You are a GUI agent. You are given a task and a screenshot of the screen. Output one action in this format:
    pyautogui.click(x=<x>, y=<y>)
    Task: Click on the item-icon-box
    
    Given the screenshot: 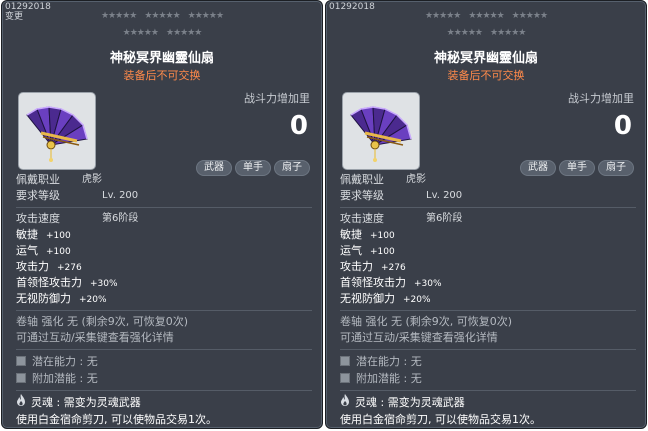 What is the action you would take?
    pyautogui.click(x=57, y=131)
    